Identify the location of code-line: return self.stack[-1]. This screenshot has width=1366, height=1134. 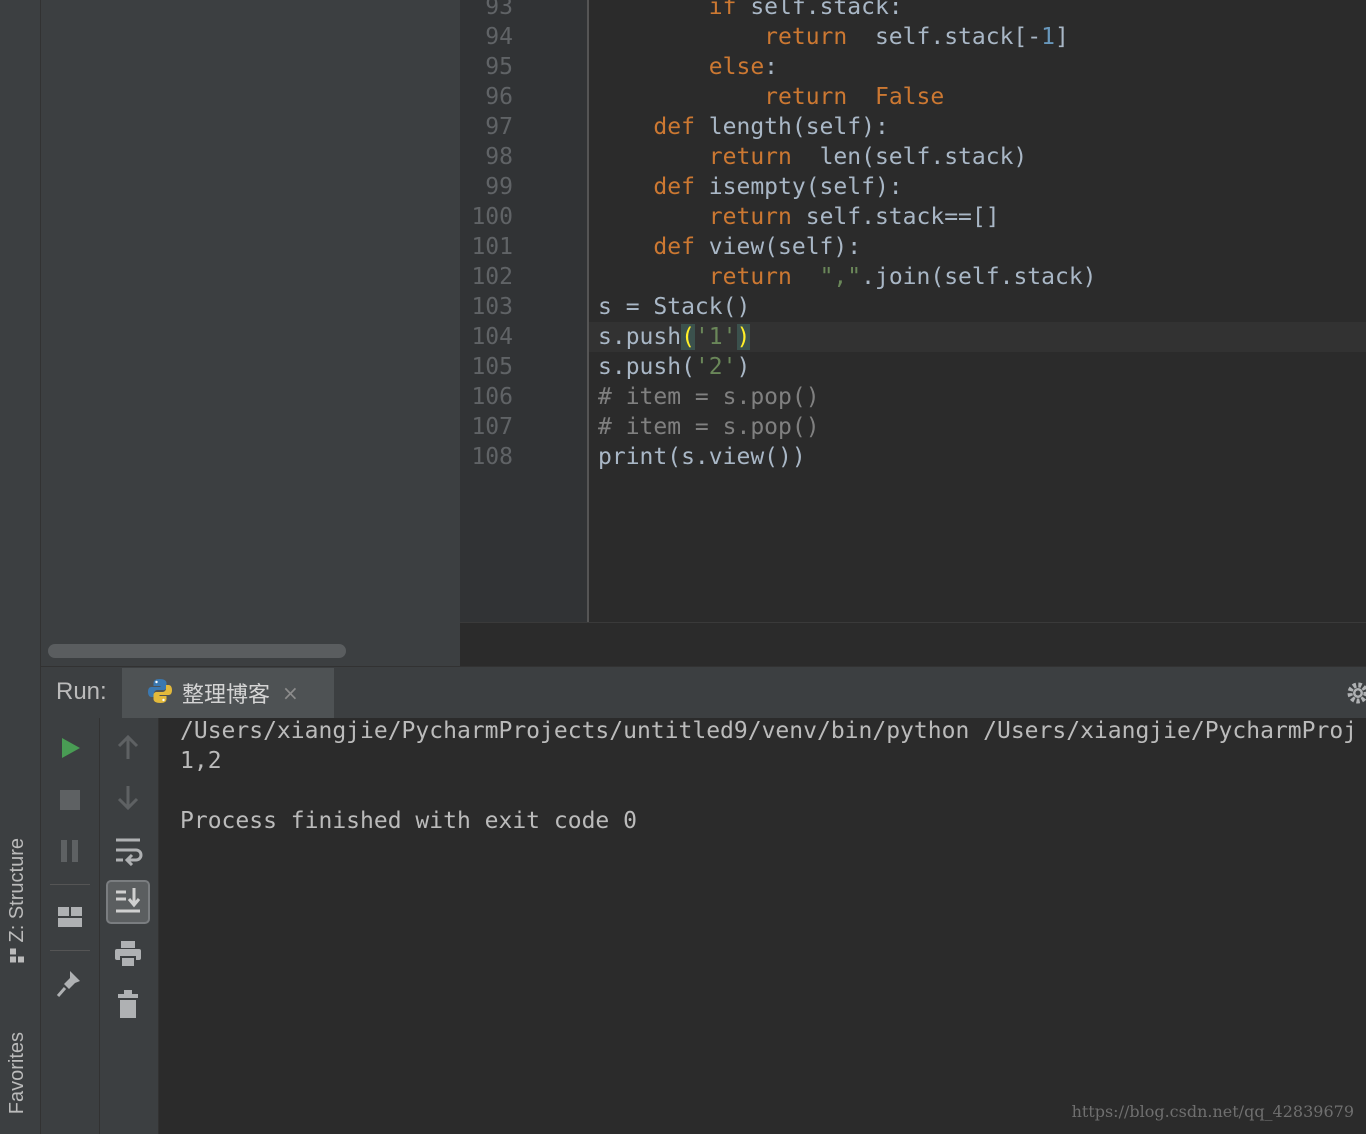
(833, 37).